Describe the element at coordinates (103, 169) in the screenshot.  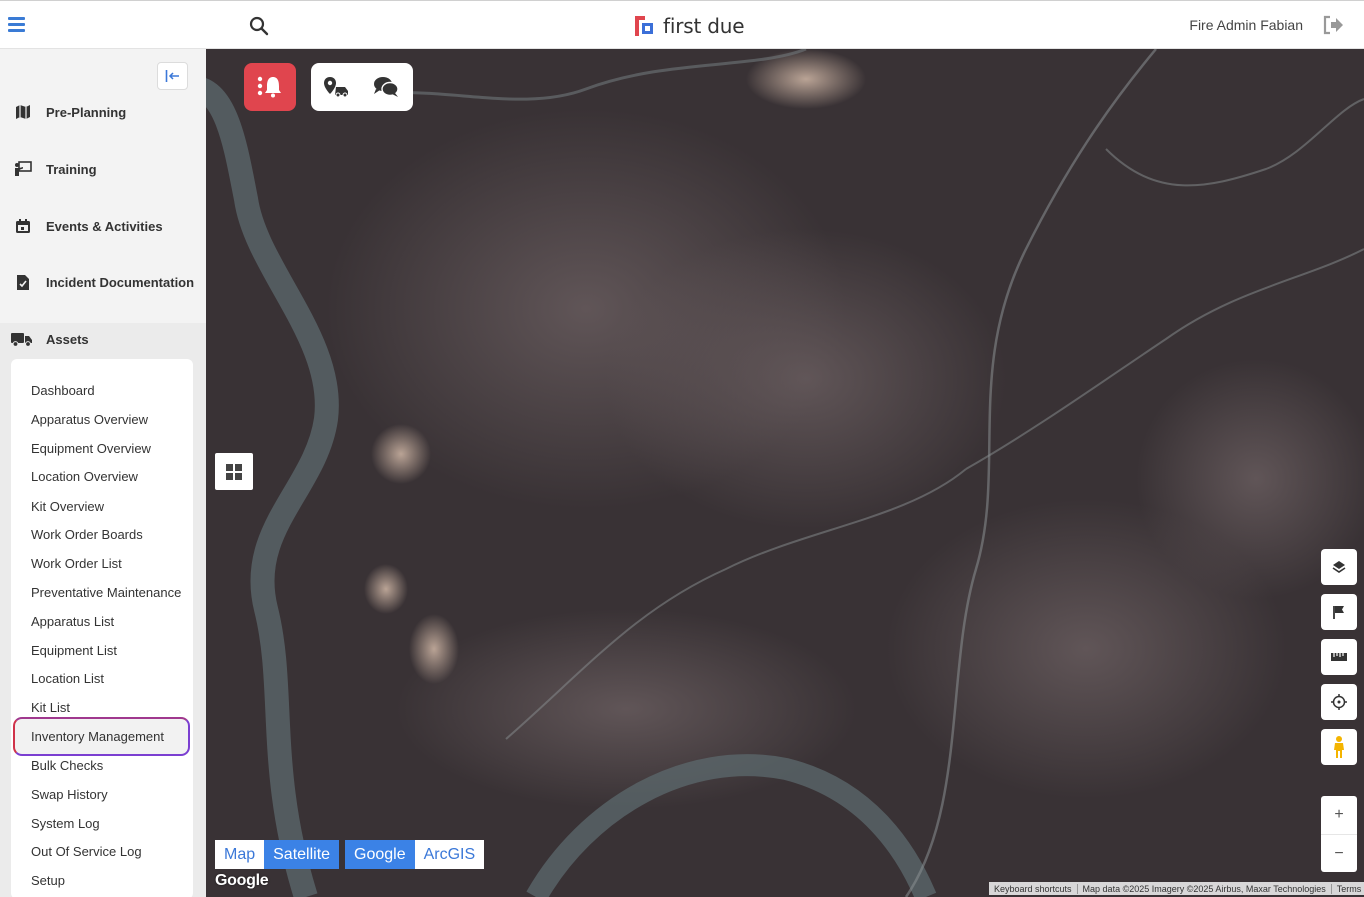
I see `sidebar-item-training: Training` at that location.